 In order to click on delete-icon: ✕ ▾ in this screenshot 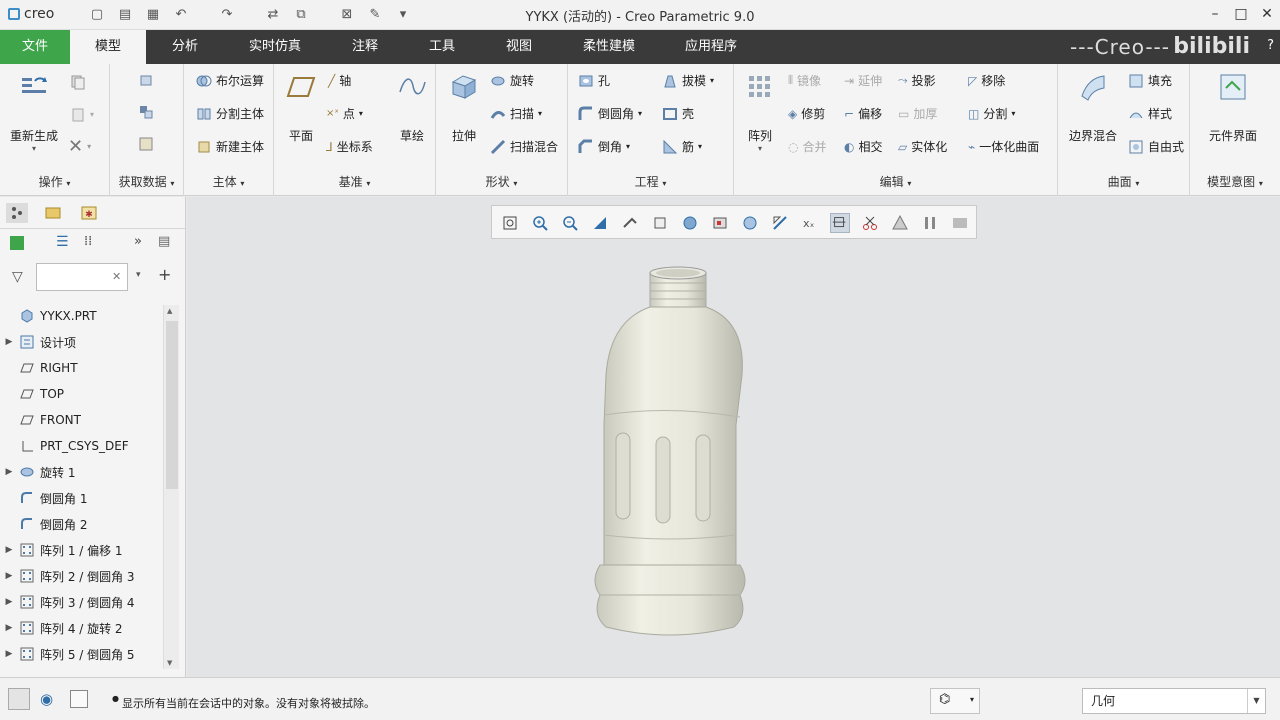, I will do `click(79, 146)`.